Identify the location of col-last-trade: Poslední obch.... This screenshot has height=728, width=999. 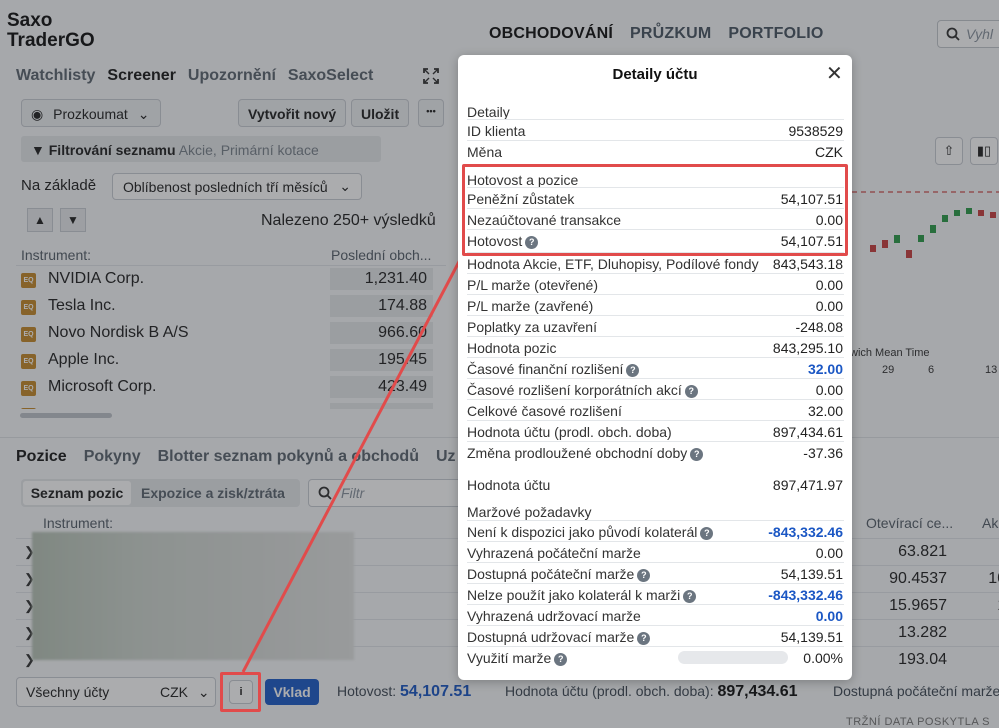
(381, 255).